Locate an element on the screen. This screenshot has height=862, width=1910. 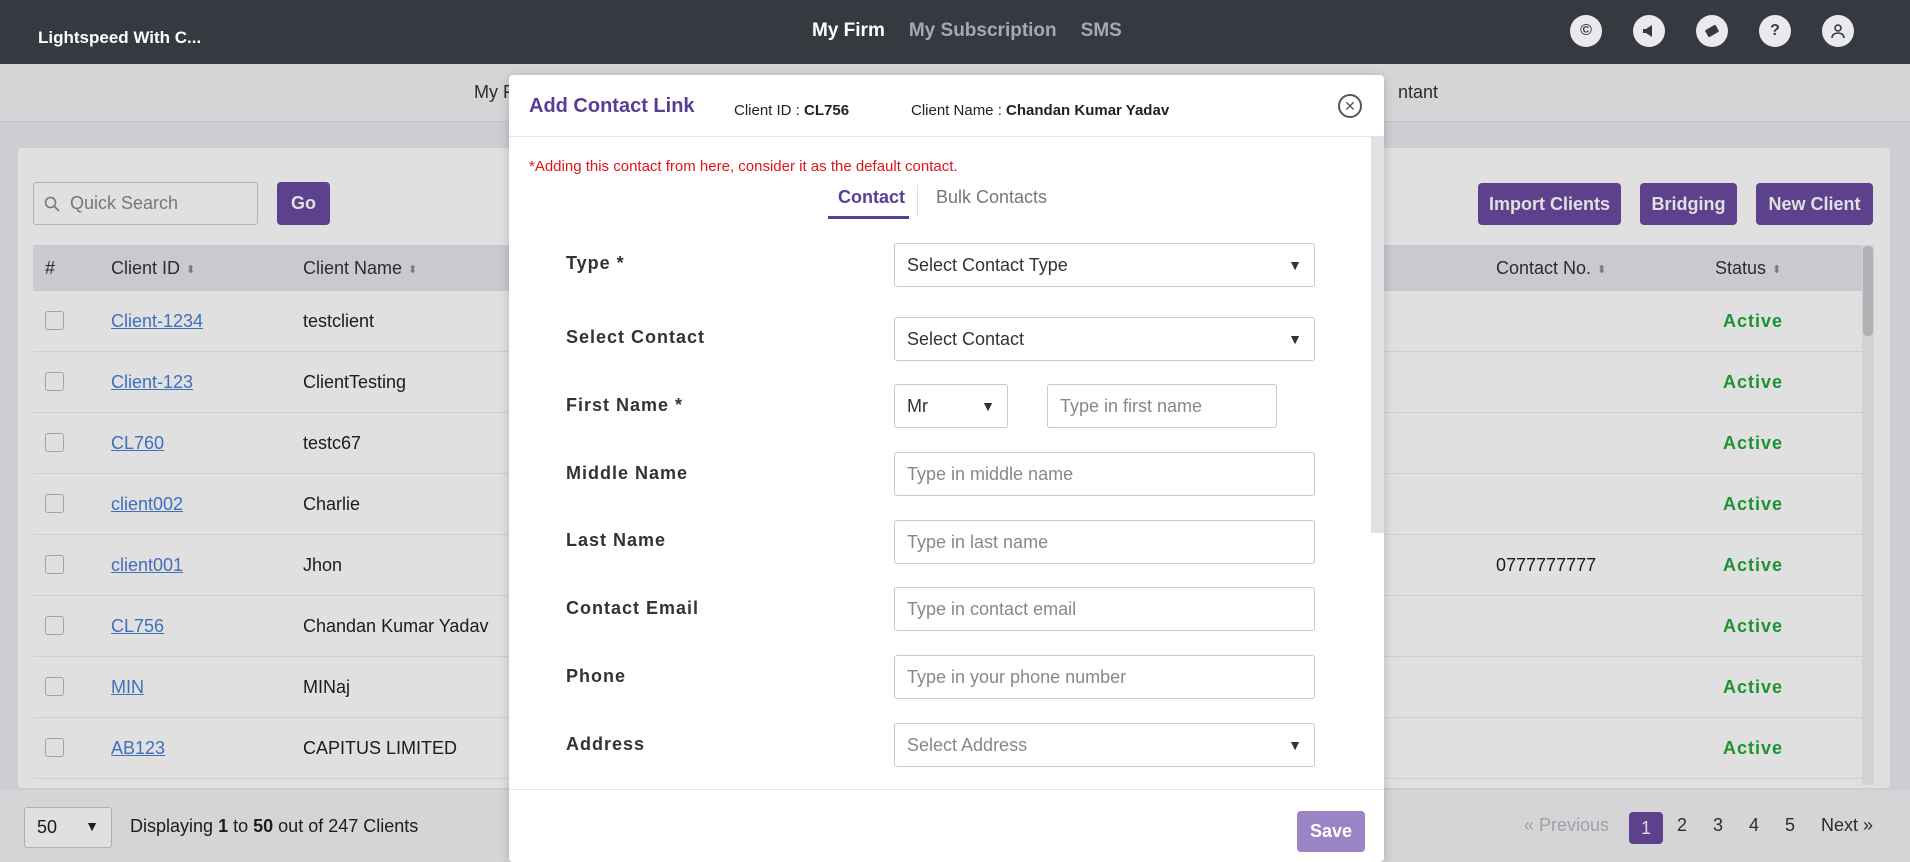
address-value: Select Address is located at coordinates (967, 744).